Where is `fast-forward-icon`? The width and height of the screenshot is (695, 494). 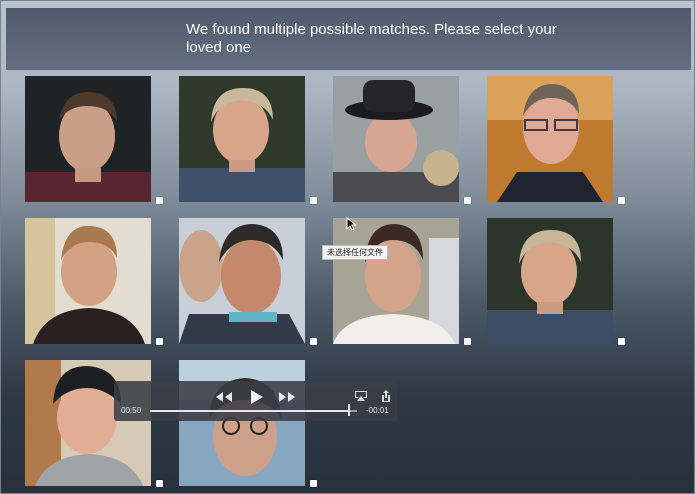 fast-forward-icon is located at coordinates (287, 397).